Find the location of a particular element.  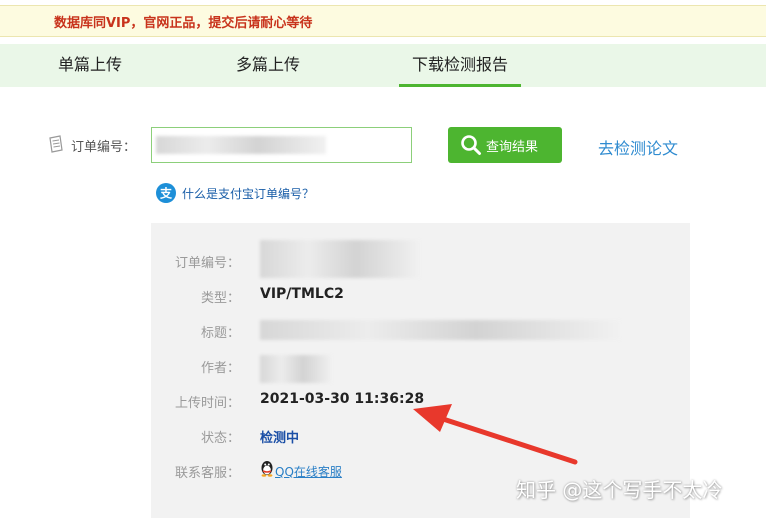

red-arrow-annotation is located at coordinates (495, 434).